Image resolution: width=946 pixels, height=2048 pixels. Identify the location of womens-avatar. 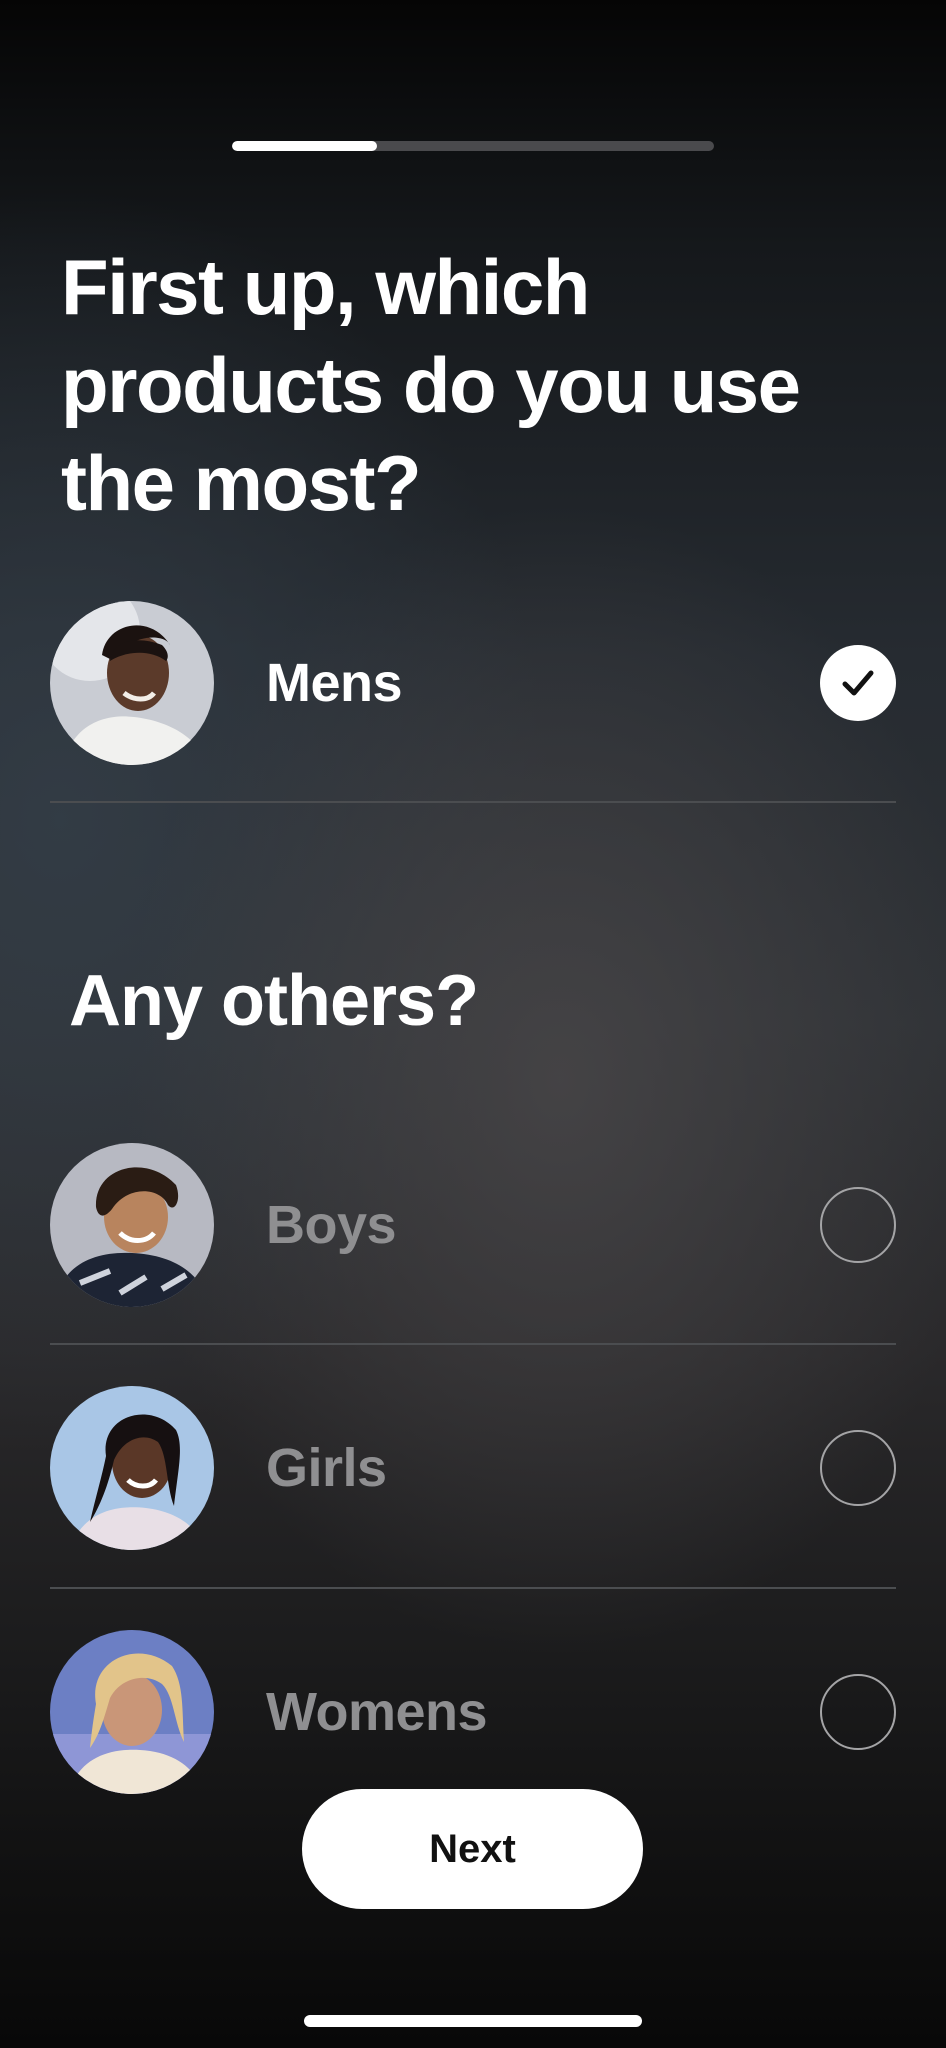
(132, 1712).